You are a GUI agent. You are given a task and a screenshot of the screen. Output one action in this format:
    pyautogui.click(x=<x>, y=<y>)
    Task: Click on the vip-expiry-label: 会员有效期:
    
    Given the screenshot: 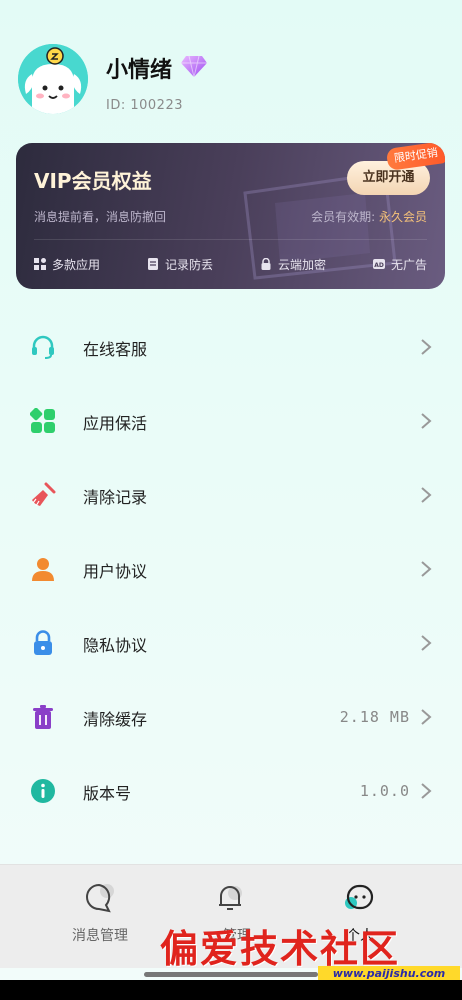 What is the action you would take?
    pyautogui.click(x=343, y=217)
    